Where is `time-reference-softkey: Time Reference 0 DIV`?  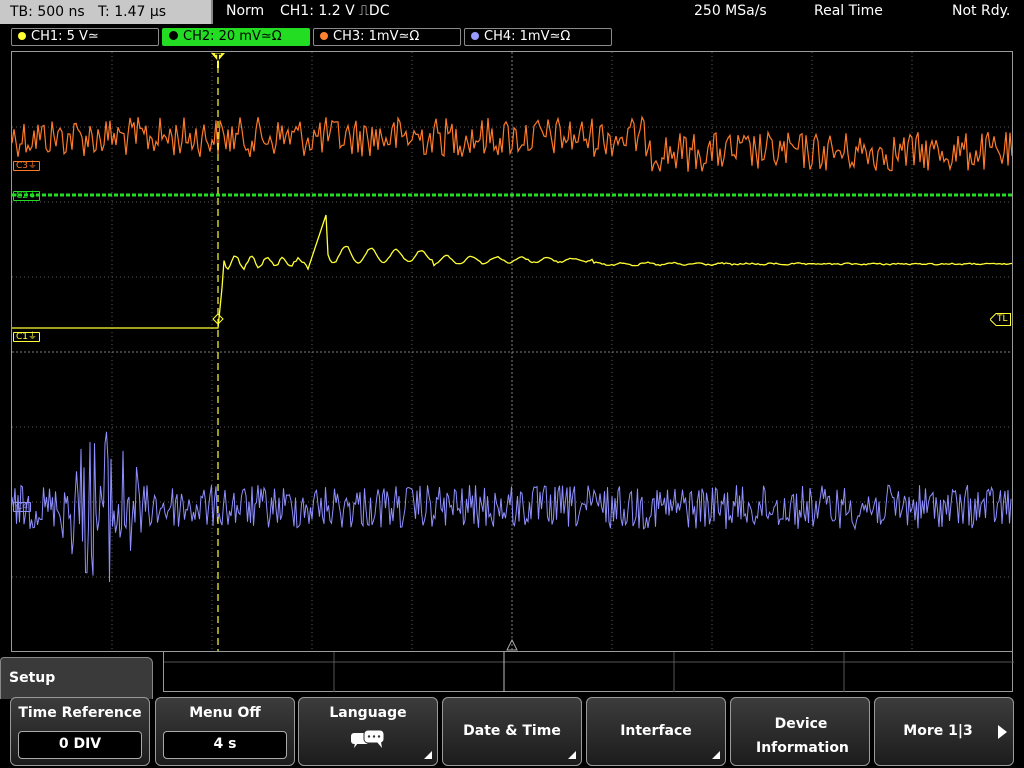 time-reference-softkey: Time Reference 0 DIV is located at coordinates (80, 731).